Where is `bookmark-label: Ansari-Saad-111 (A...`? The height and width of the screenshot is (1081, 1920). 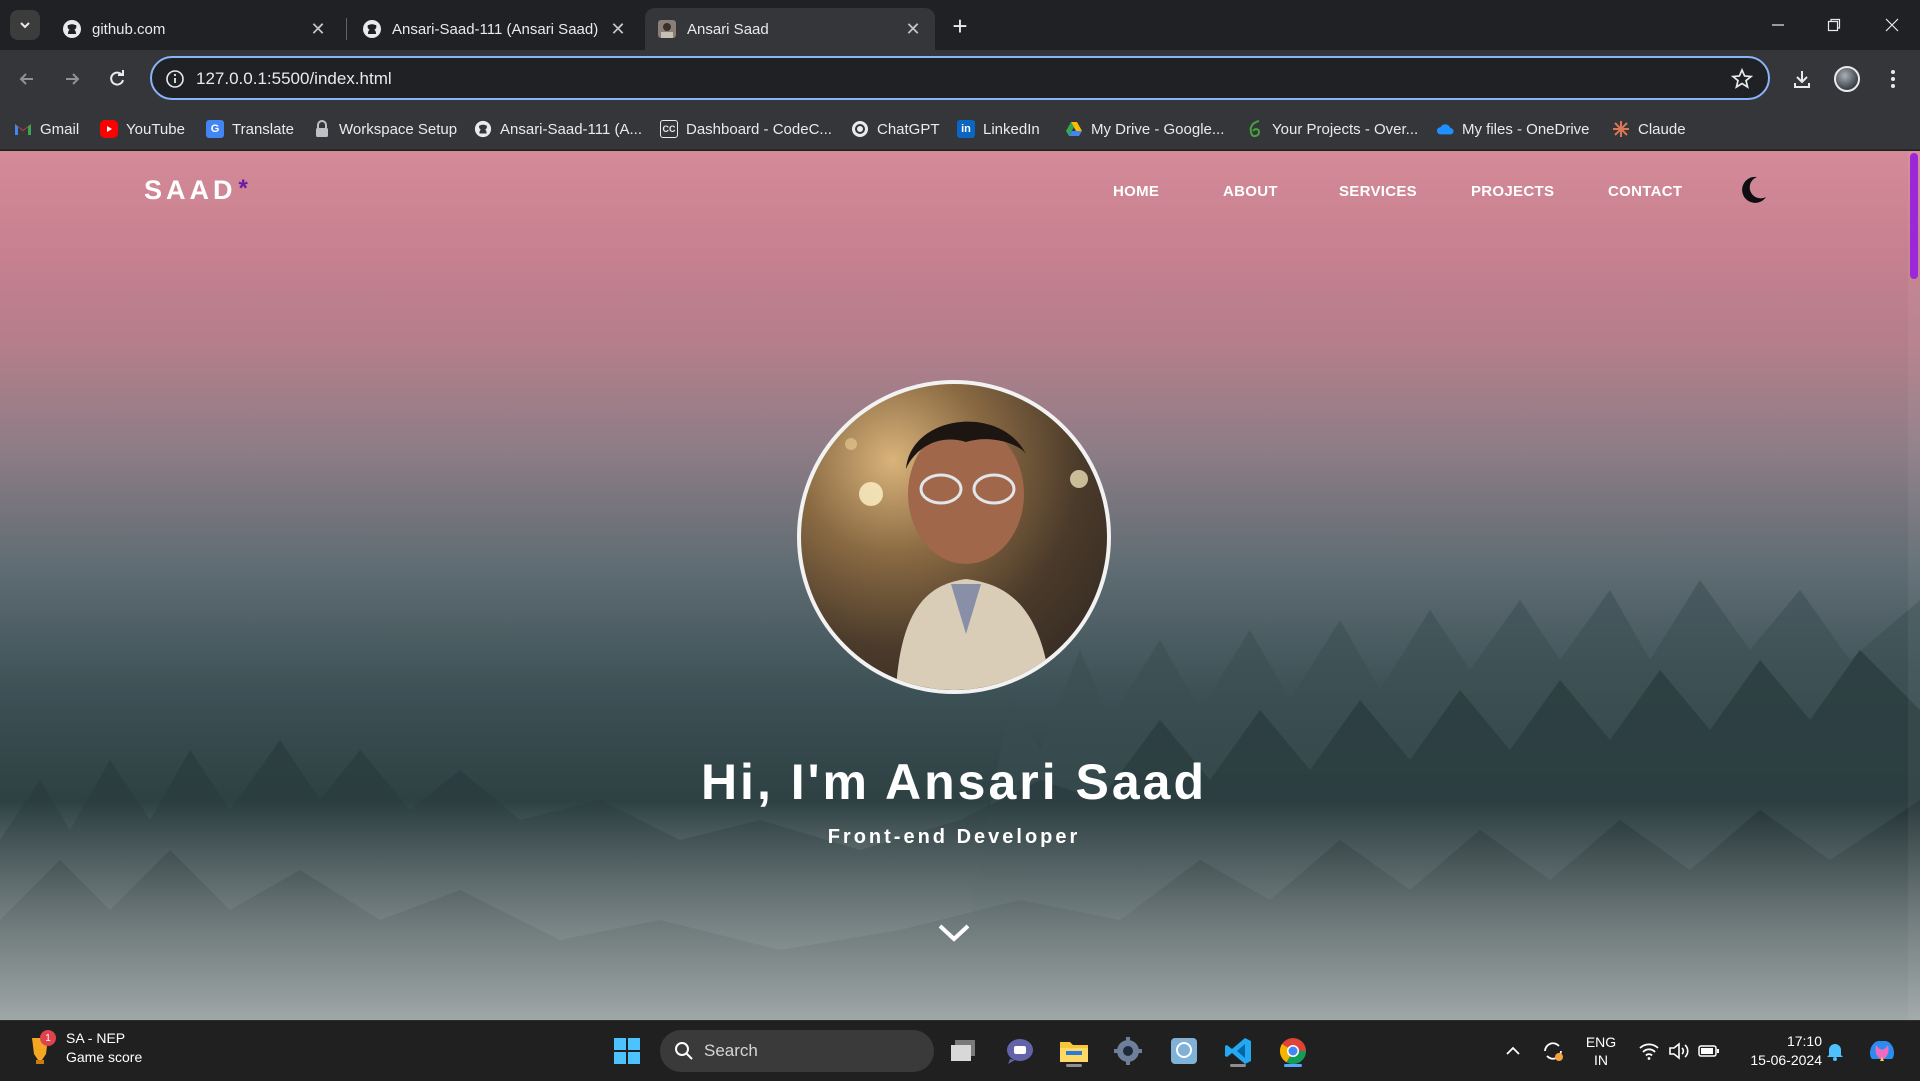
bookmark-label: Ansari-Saad-111 (A... is located at coordinates (571, 129).